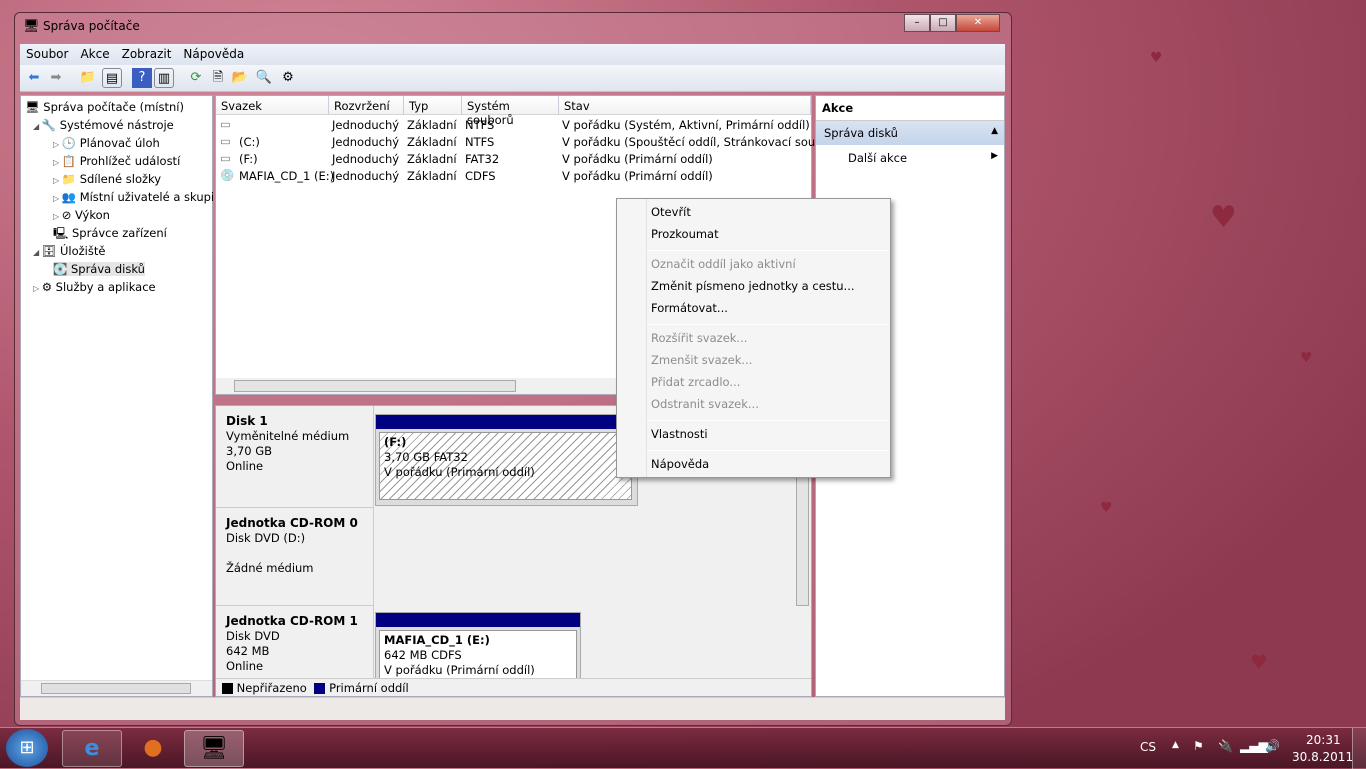  I want to click on disk-1-label: Disk 1 Vyměnitelné médium 3,70 GB Online, so click(295, 457).